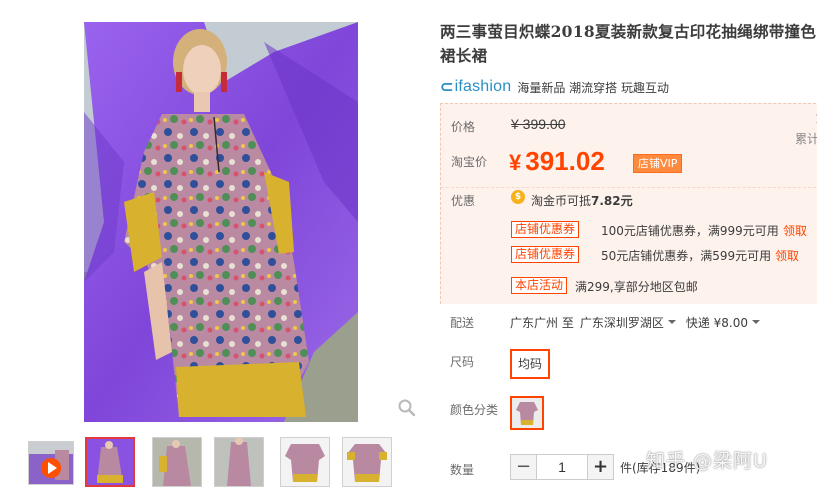 The height and width of the screenshot is (491, 817). What do you see at coordinates (806, 139) in the screenshot?
I see `accum-label: 累计` at bounding box center [806, 139].